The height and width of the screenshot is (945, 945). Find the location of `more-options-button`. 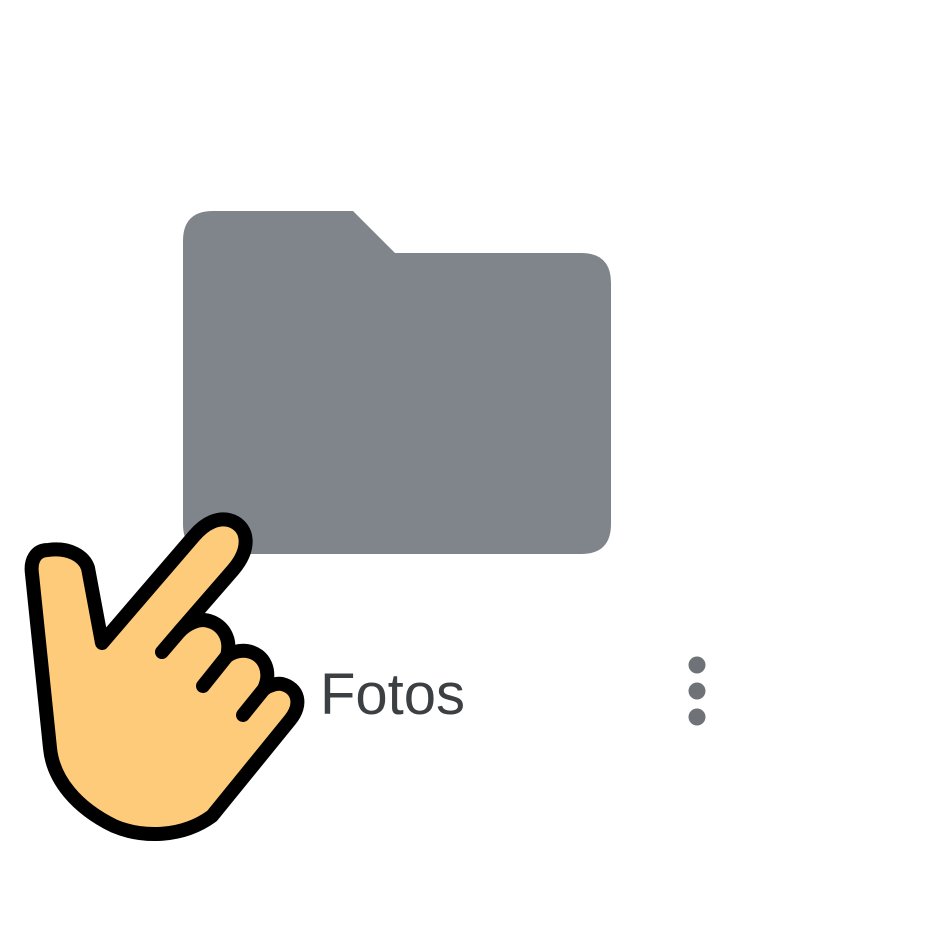

more-options-button is located at coordinates (698, 692).